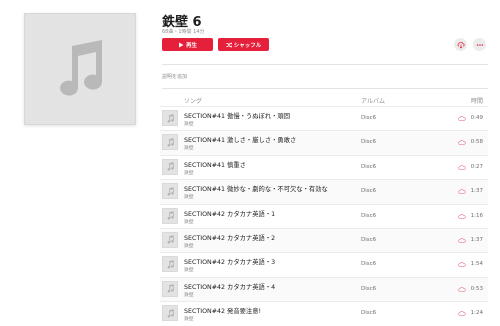 This screenshot has height=326, width=500. What do you see at coordinates (476, 264) in the screenshot?
I see `track-duration: 1:54` at bounding box center [476, 264].